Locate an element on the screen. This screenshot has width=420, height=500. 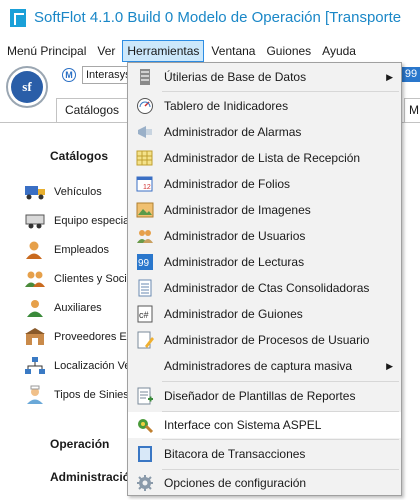
menu-item-label: Administrador de Ctas Consolidadoras is located at coordinates (267, 288).